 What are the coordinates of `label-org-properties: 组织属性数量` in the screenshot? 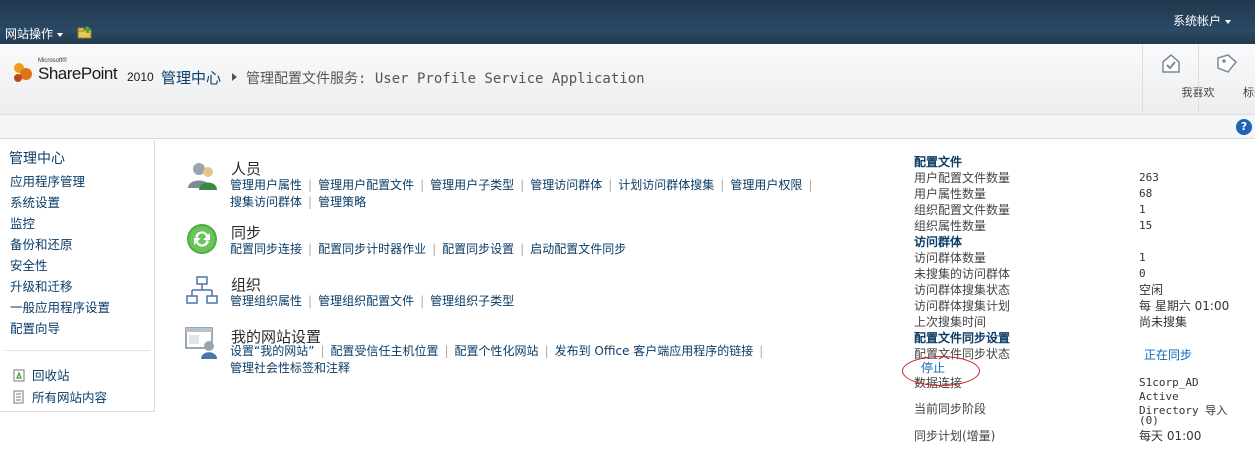 It's located at (950, 226).